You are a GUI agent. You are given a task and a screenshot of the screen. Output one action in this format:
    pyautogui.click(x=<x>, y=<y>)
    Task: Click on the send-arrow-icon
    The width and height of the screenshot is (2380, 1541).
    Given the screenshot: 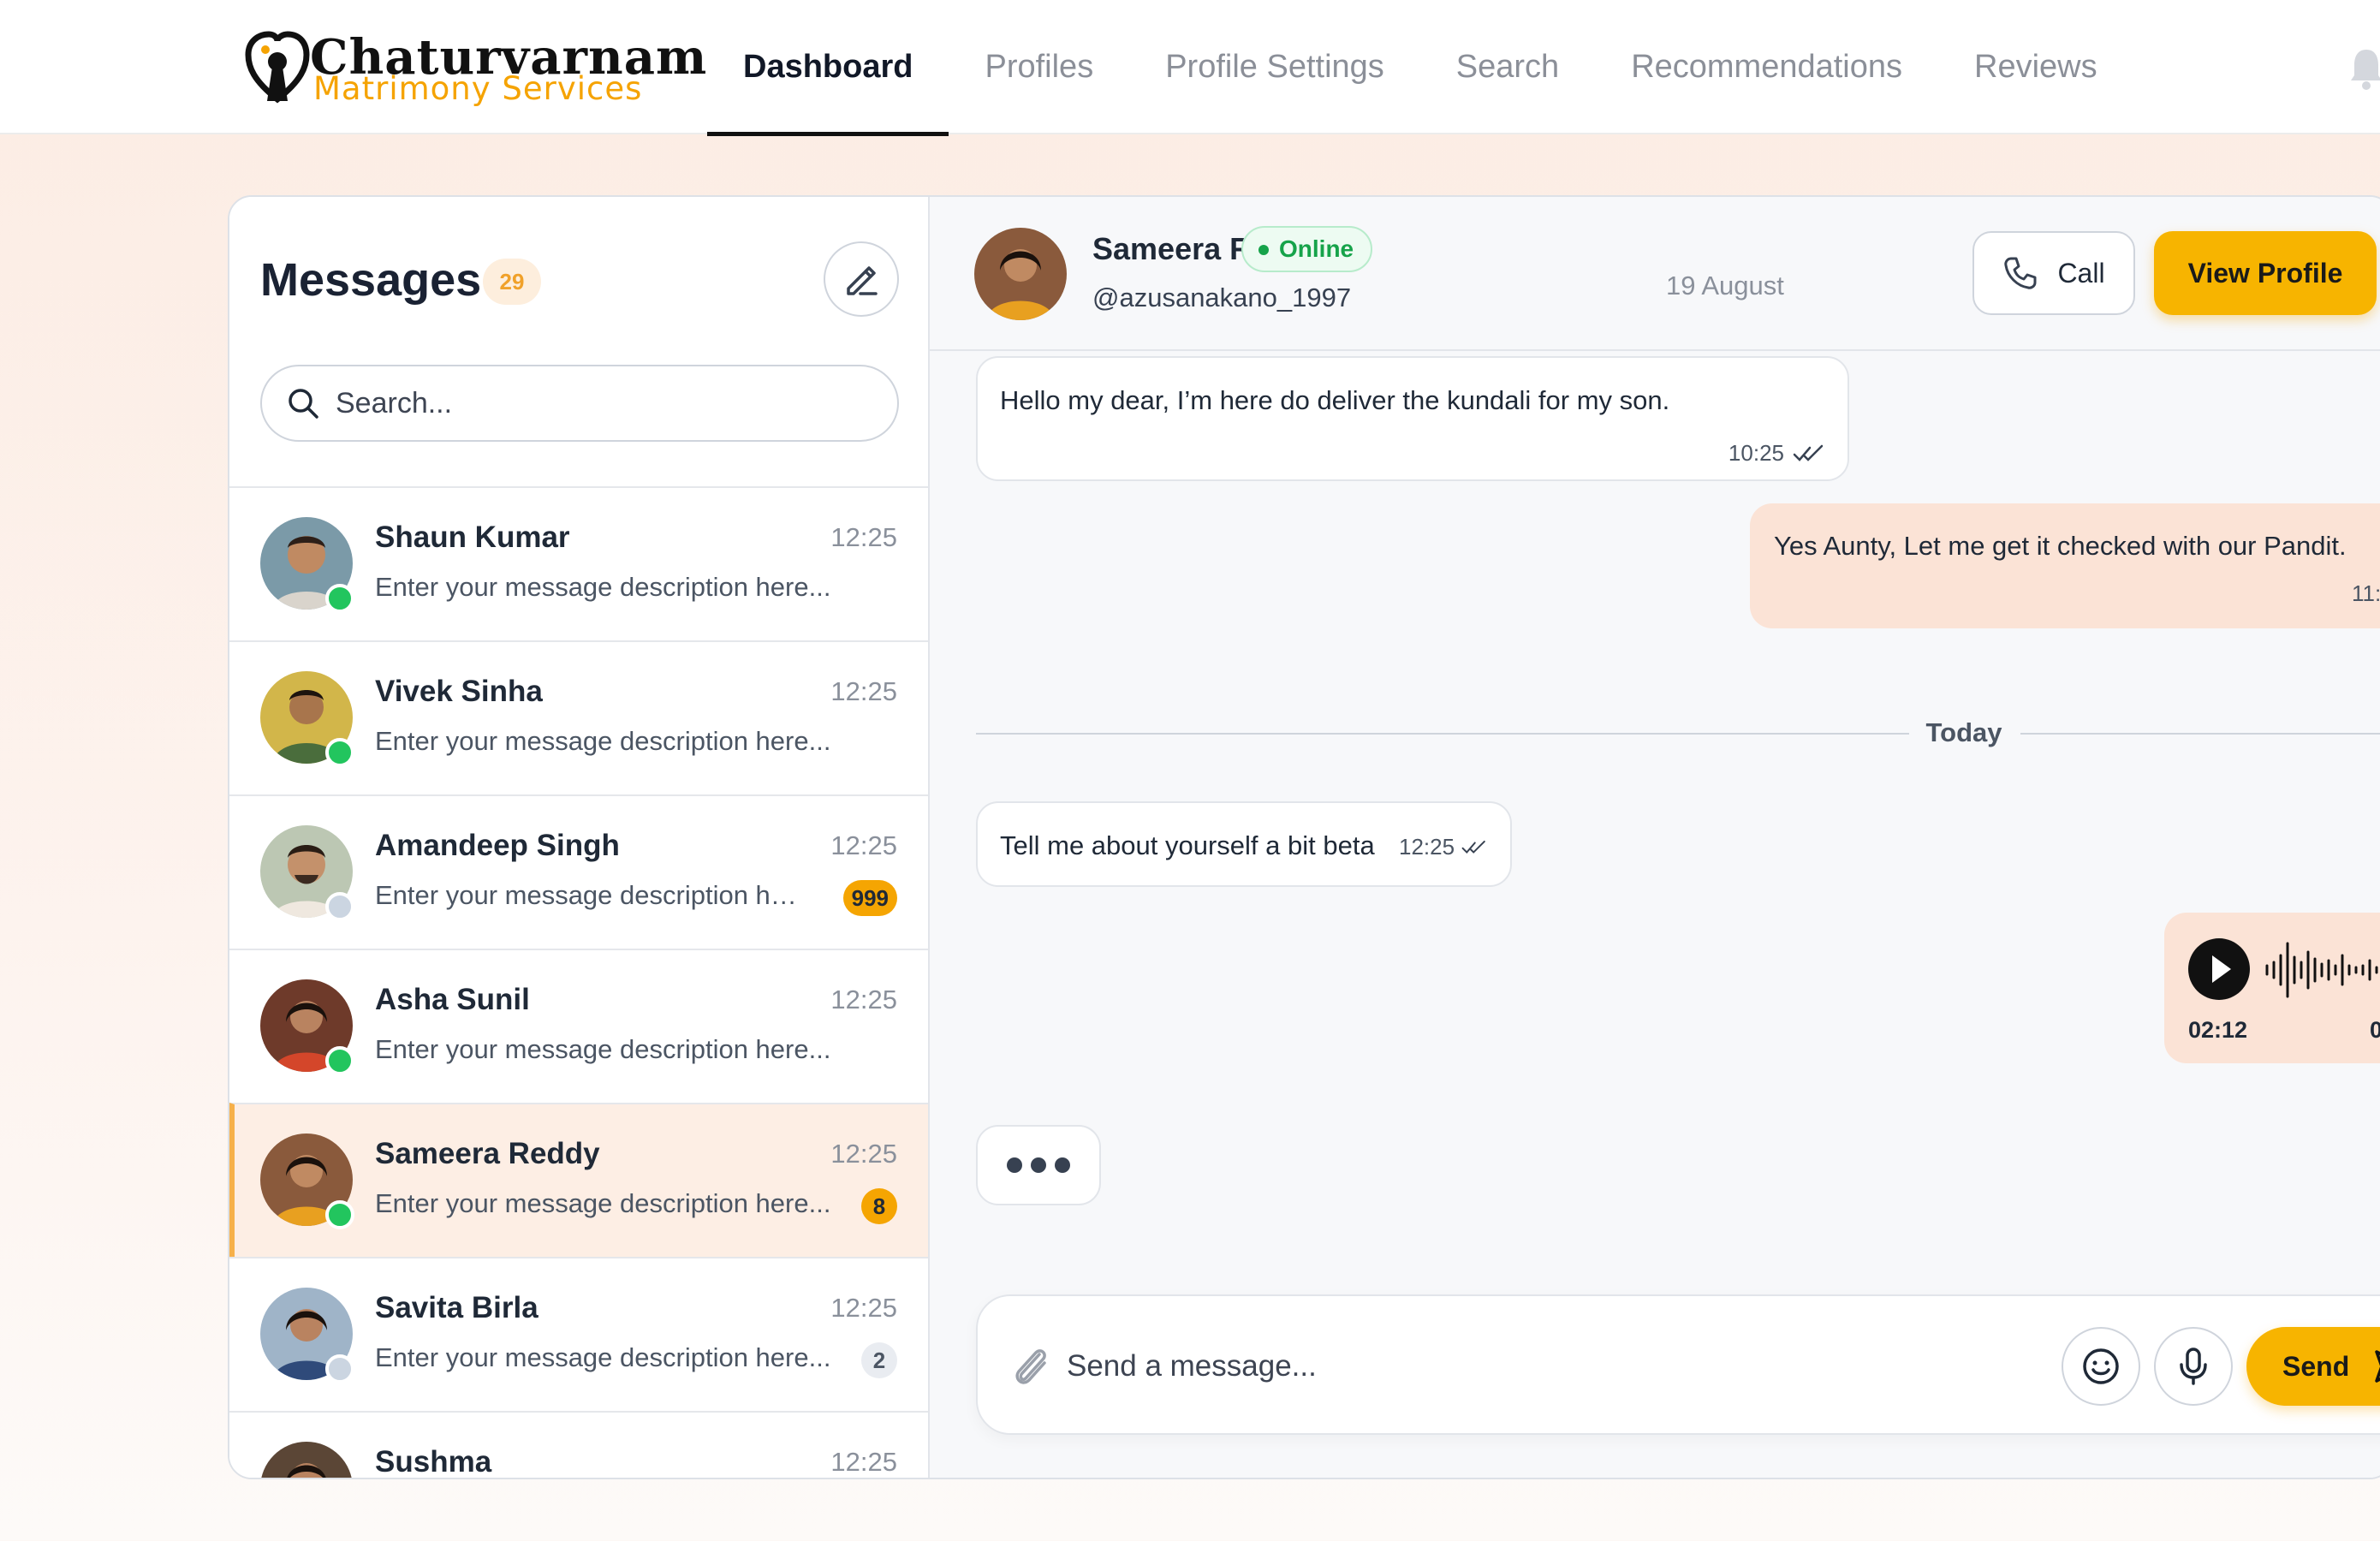 What is the action you would take?
    pyautogui.click(x=2377, y=1367)
    